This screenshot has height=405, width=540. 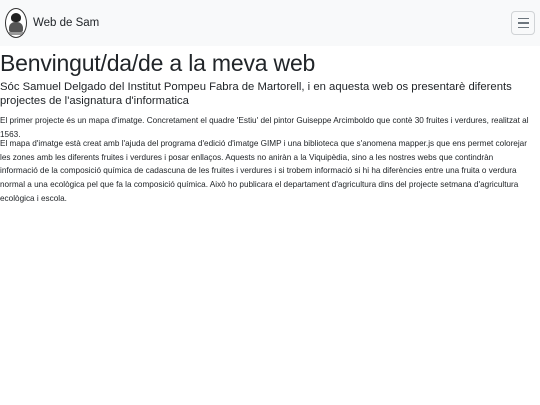 I want to click on brand-text: Web de Sam, so click(x=66, y=23).